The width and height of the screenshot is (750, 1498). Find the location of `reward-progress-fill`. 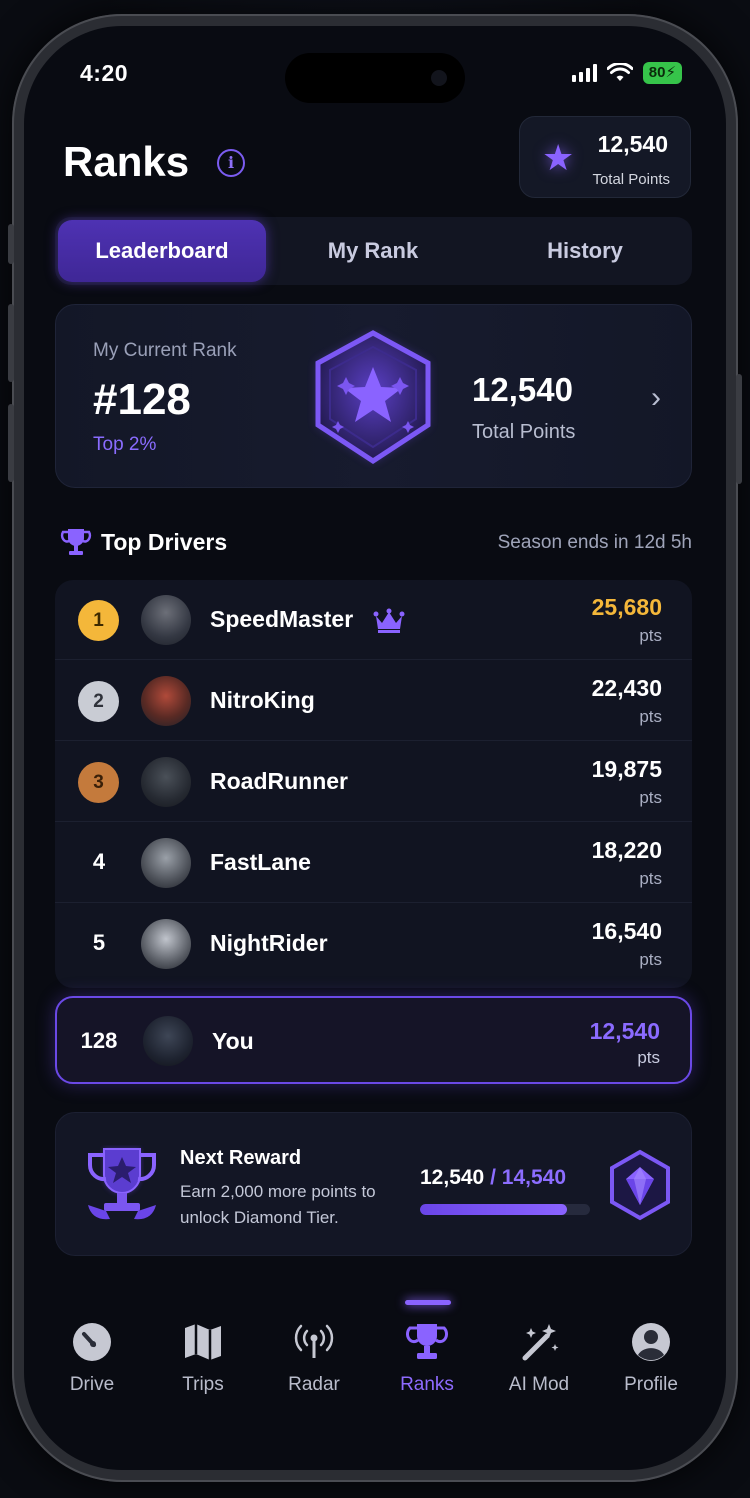

reward-progress-fill is located at coordinates (493, 1209).